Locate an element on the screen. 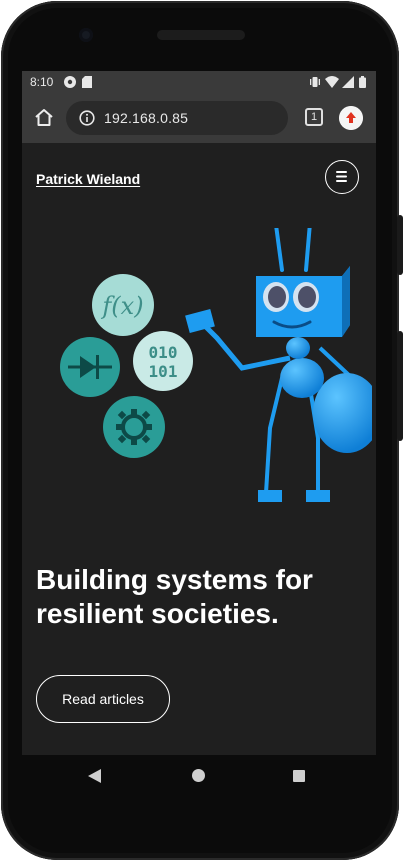 The image size is (403, 864). address-bar: 192.168.0.85 is located at coordinates (177, 118).